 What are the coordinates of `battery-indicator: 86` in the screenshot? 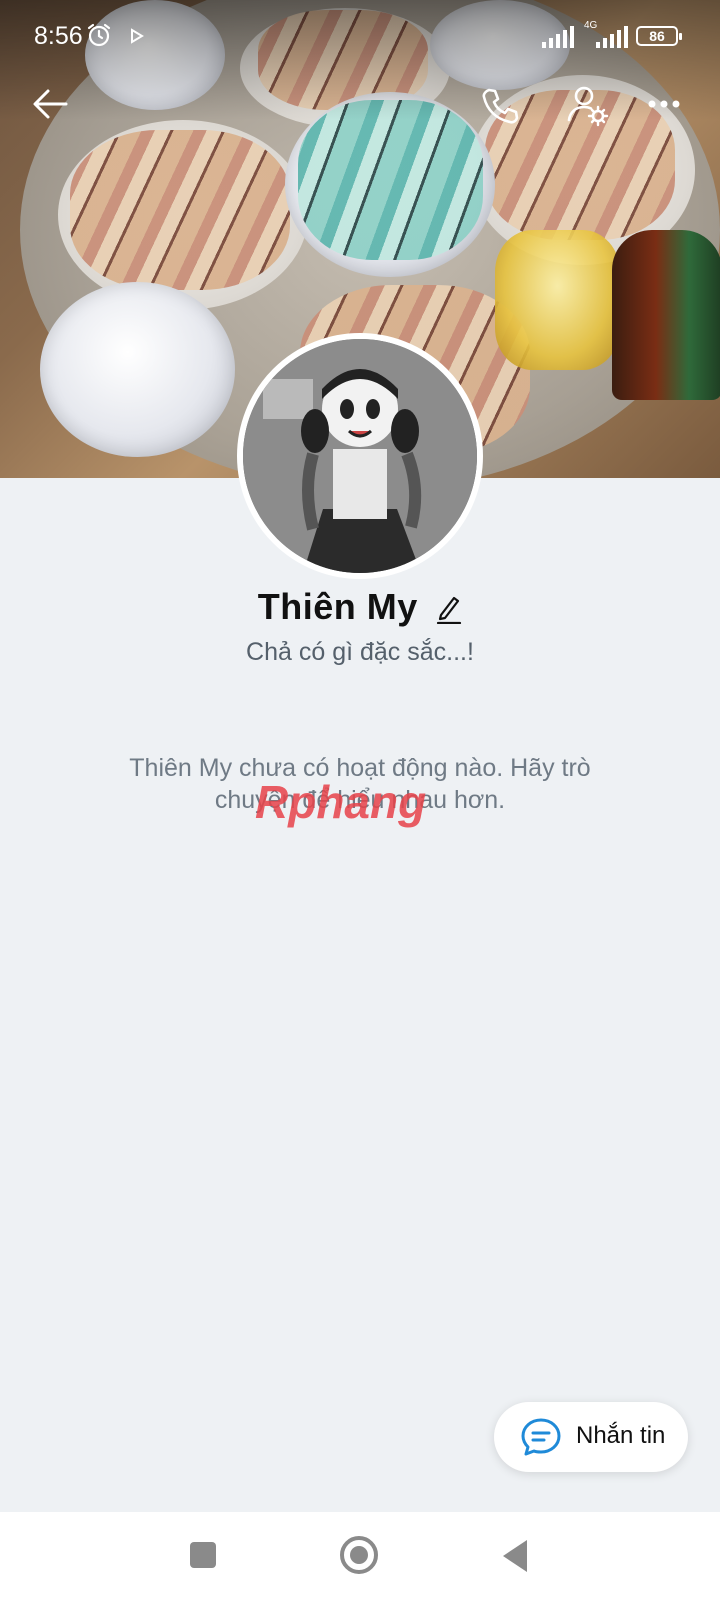 It's located at (659, 36).